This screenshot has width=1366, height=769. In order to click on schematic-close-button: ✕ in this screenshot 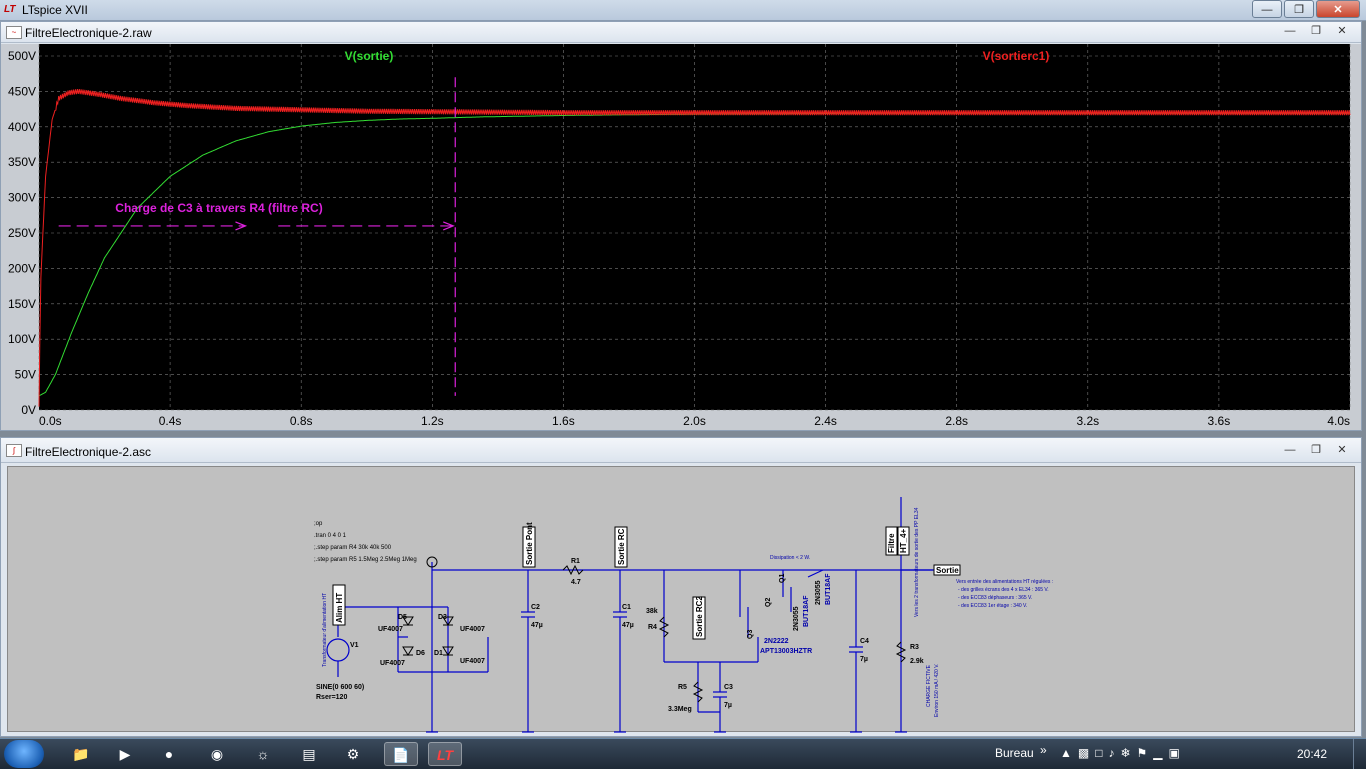, I will do `click(1342, 450)`.